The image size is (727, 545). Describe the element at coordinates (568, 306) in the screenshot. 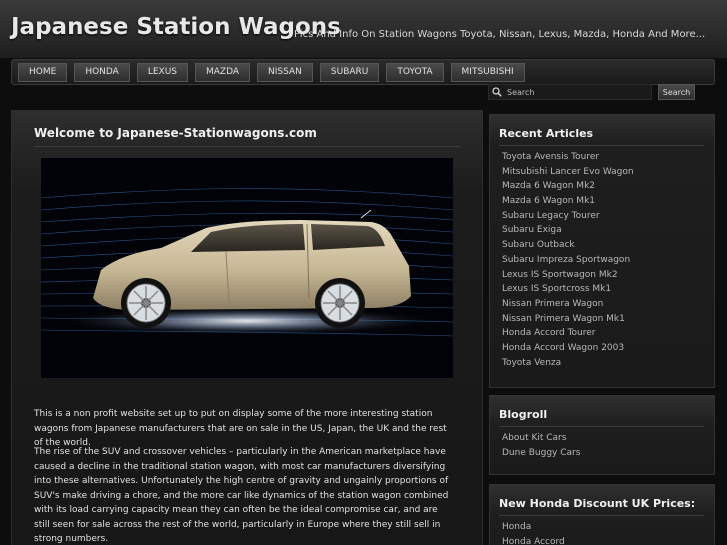

I see `list-item: Nissan Primera Wagon` at that location.